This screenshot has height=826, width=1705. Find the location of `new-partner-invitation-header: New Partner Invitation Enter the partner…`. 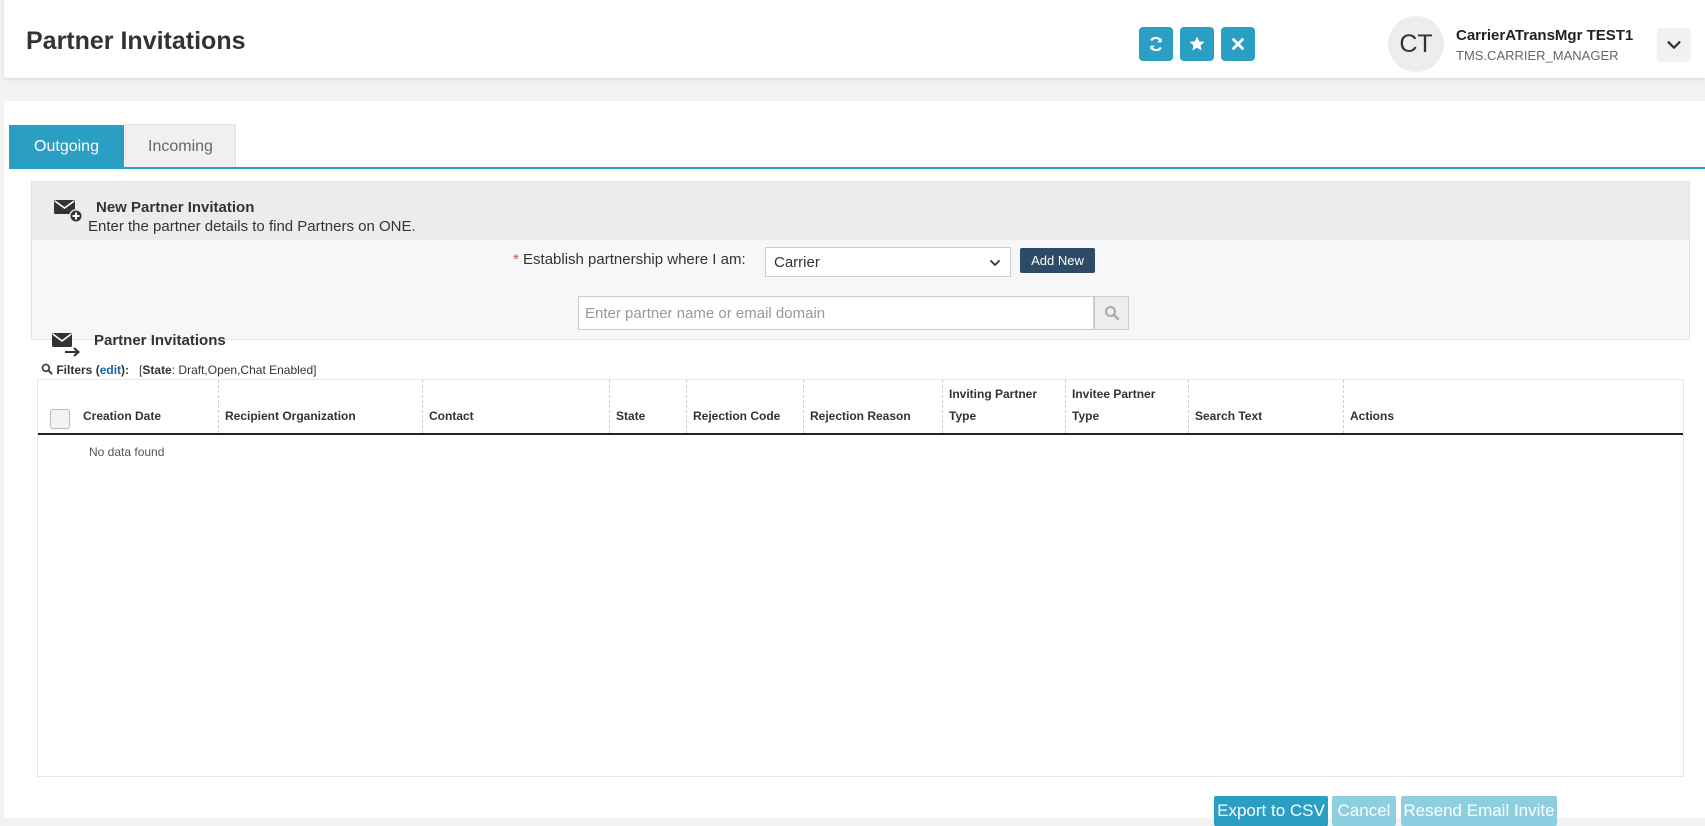

new-partner-invitation-header: New Partner Invitation Enter the partner… is located at coordinates (860, 211).